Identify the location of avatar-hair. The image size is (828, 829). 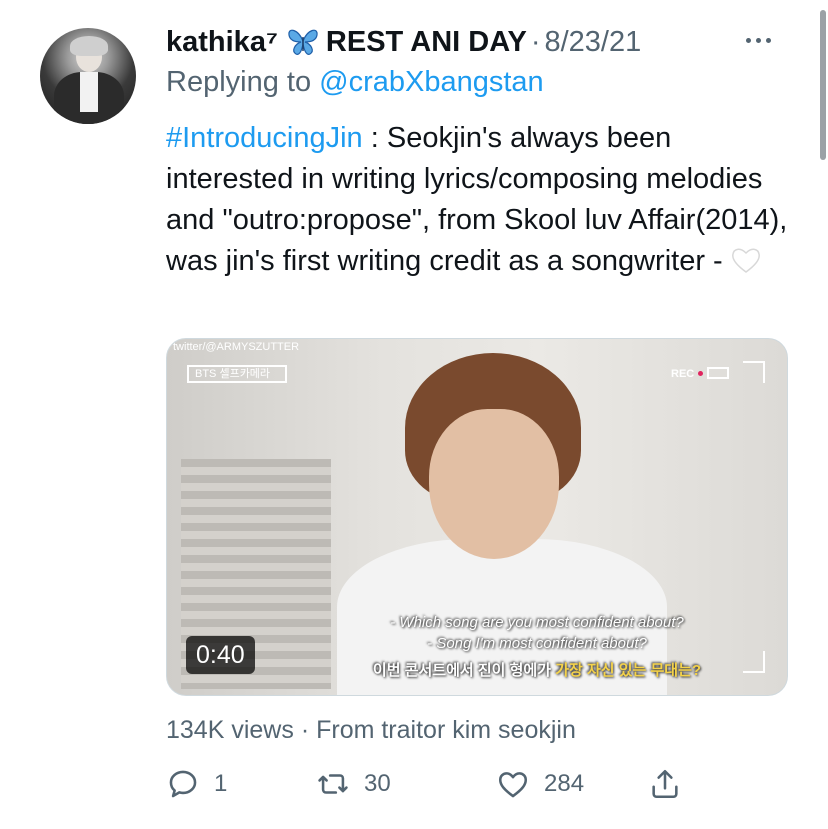
(89, 46).